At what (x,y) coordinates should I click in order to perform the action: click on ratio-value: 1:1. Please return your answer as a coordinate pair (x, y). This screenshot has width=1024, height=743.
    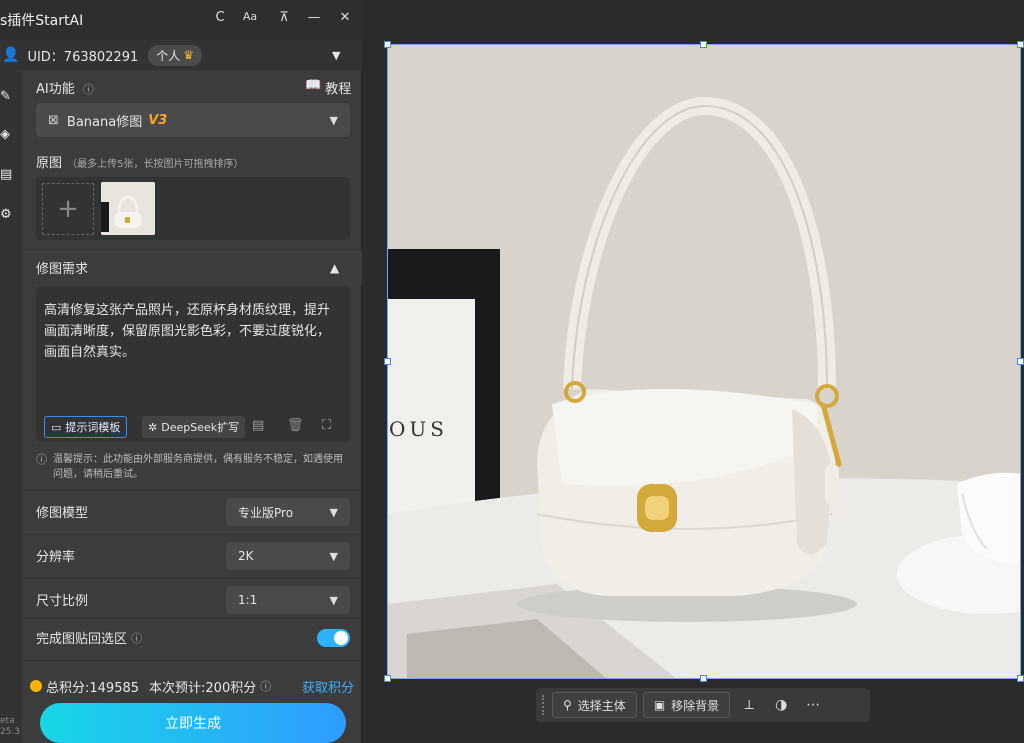
    Looking at the image, I should click on (248, 600).